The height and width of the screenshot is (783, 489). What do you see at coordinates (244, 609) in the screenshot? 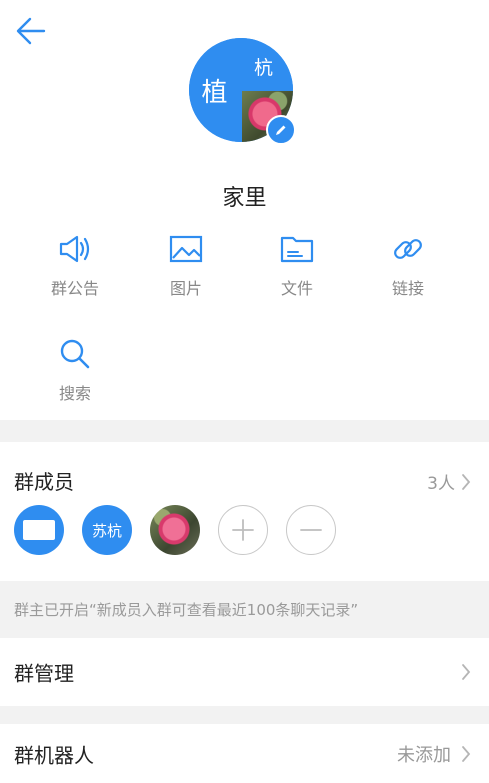
I see `history-notice: 群主已开启“新成员入群可查看最近100条聊天记录”` at bounding box center [244, 609].